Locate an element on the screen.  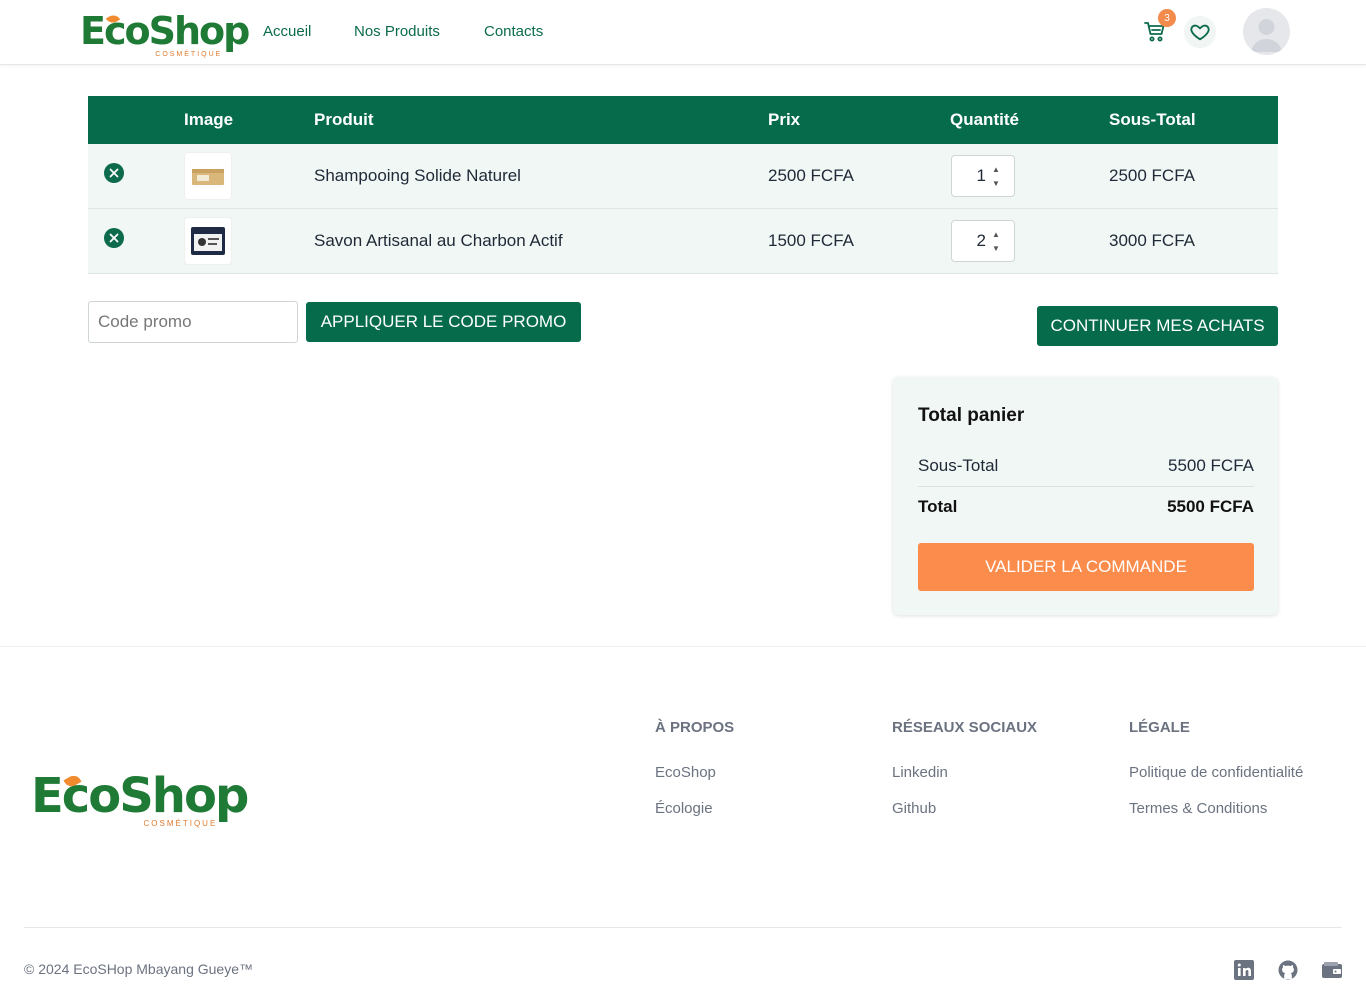
quantity-value: 1 is located at coordinates (981, 175).